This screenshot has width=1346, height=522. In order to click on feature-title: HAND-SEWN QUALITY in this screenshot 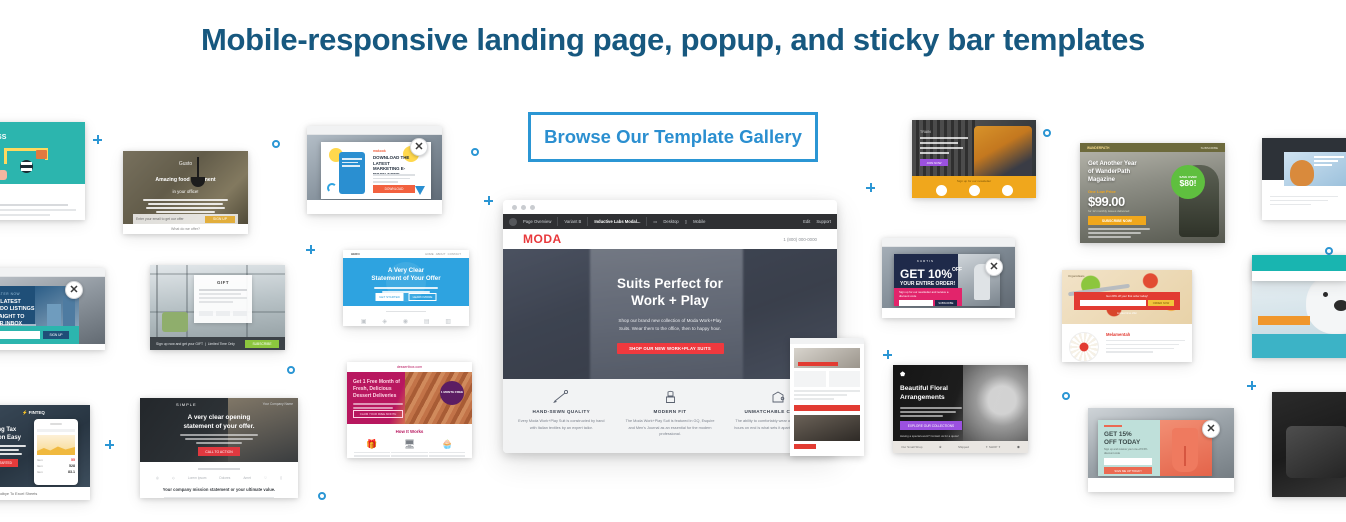, I will do `click(561, 411)`.